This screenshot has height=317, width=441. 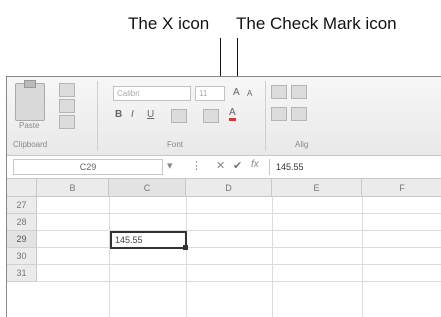 I want to click on align-left-icon, so click(x=279, y=114).